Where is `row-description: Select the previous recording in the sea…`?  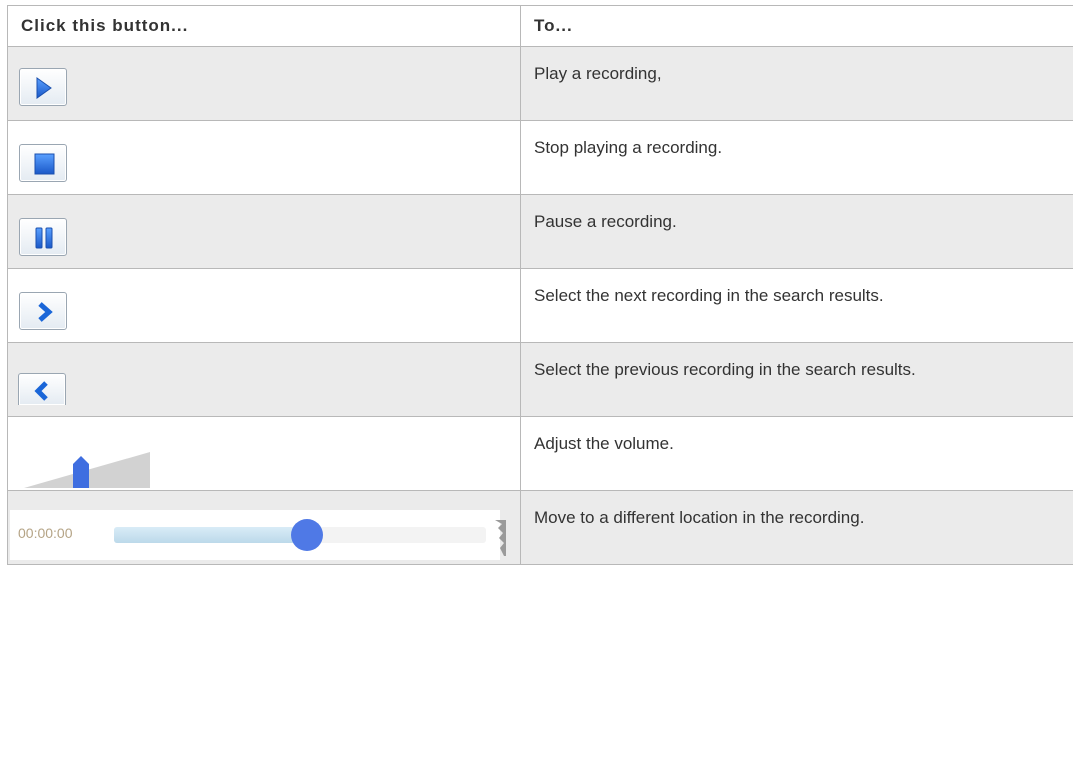
row-description: Select the previous recording in the sea… is located at coordinates (796, 379).